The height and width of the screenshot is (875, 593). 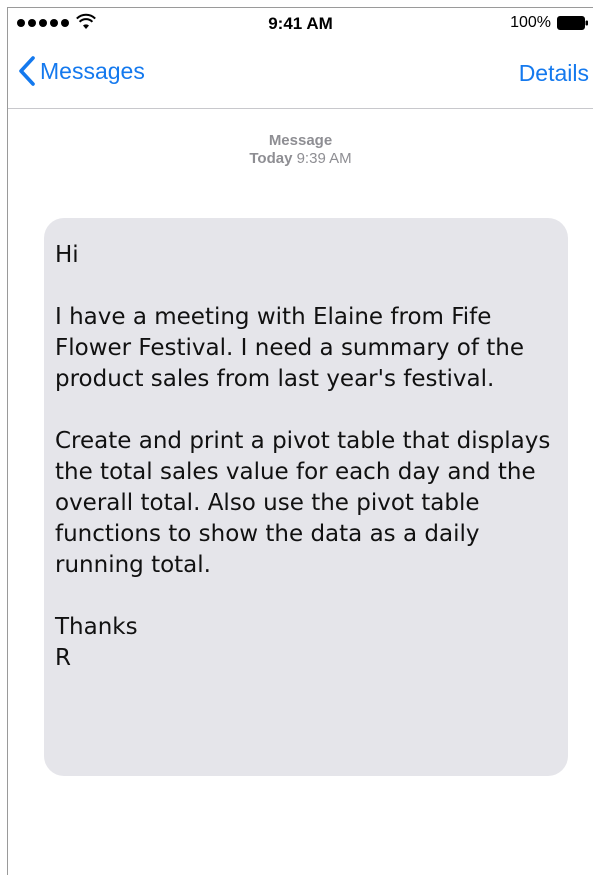 What do you see at coordinates (306, 643) in the screenshot?
I see `message-signoff: Thanks R` at bounding box center [306, 643].